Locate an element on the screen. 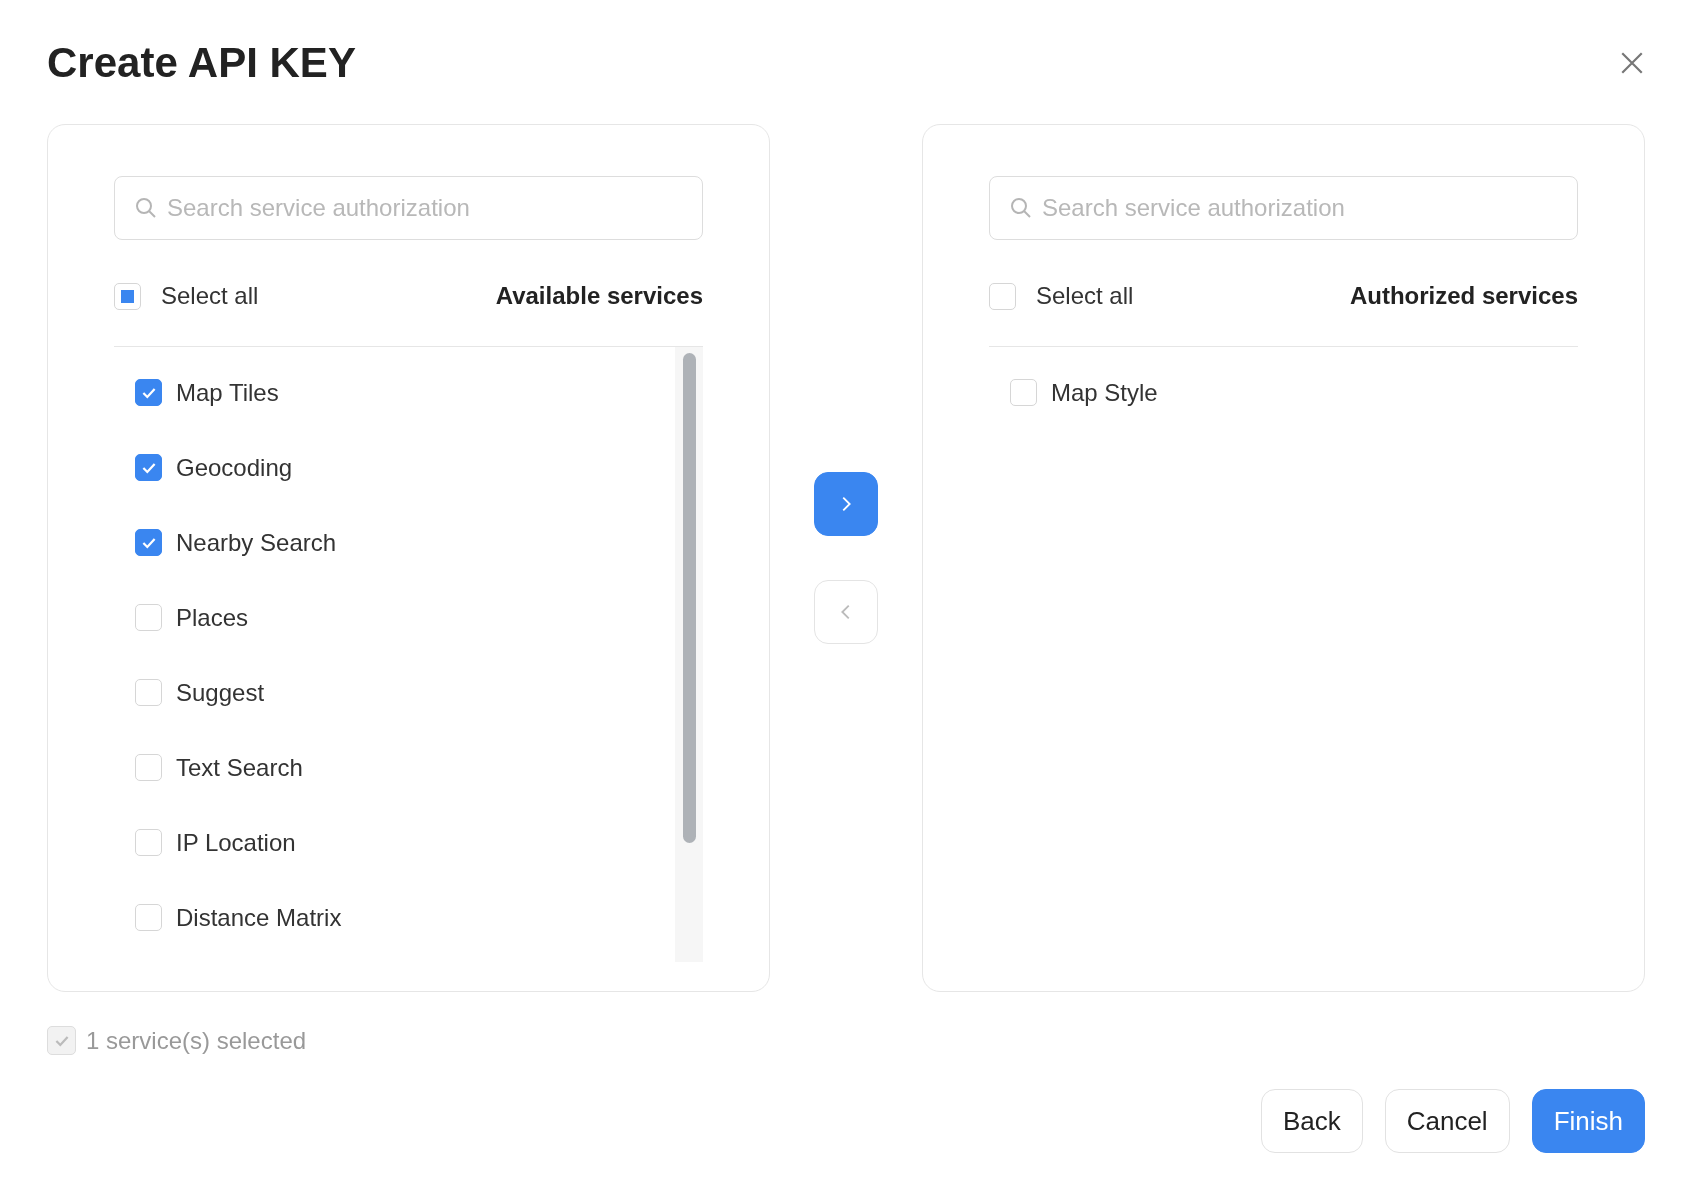  service-label: Text Search is located at coordinates (239, 767).